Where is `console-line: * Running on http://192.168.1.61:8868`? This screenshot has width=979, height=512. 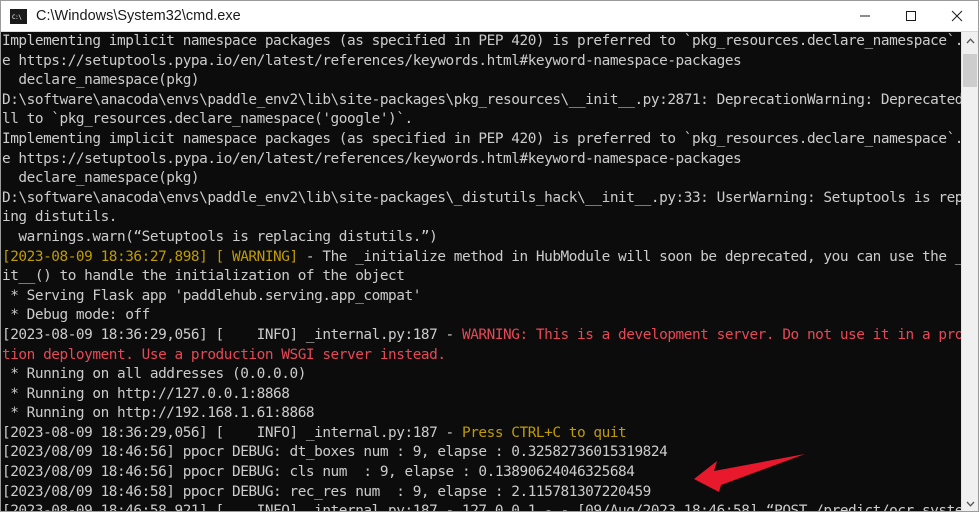 console-line: * Running on http://192.168.1.61:8868 is located at coordinates (482, 414).